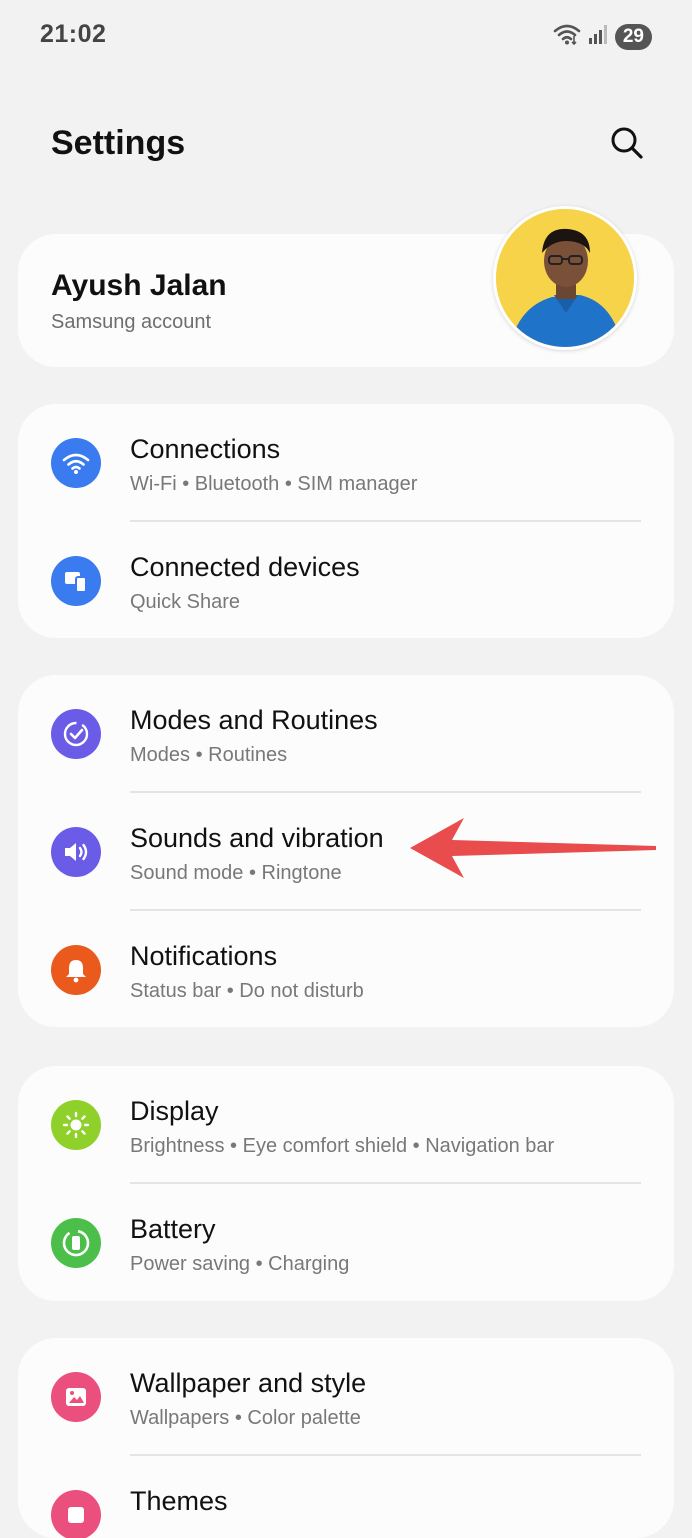  What do you see at coordinates (173, 1229) in the screenshot?
I see `settings-item-title: Battery` at bounding box center [173, 1229].